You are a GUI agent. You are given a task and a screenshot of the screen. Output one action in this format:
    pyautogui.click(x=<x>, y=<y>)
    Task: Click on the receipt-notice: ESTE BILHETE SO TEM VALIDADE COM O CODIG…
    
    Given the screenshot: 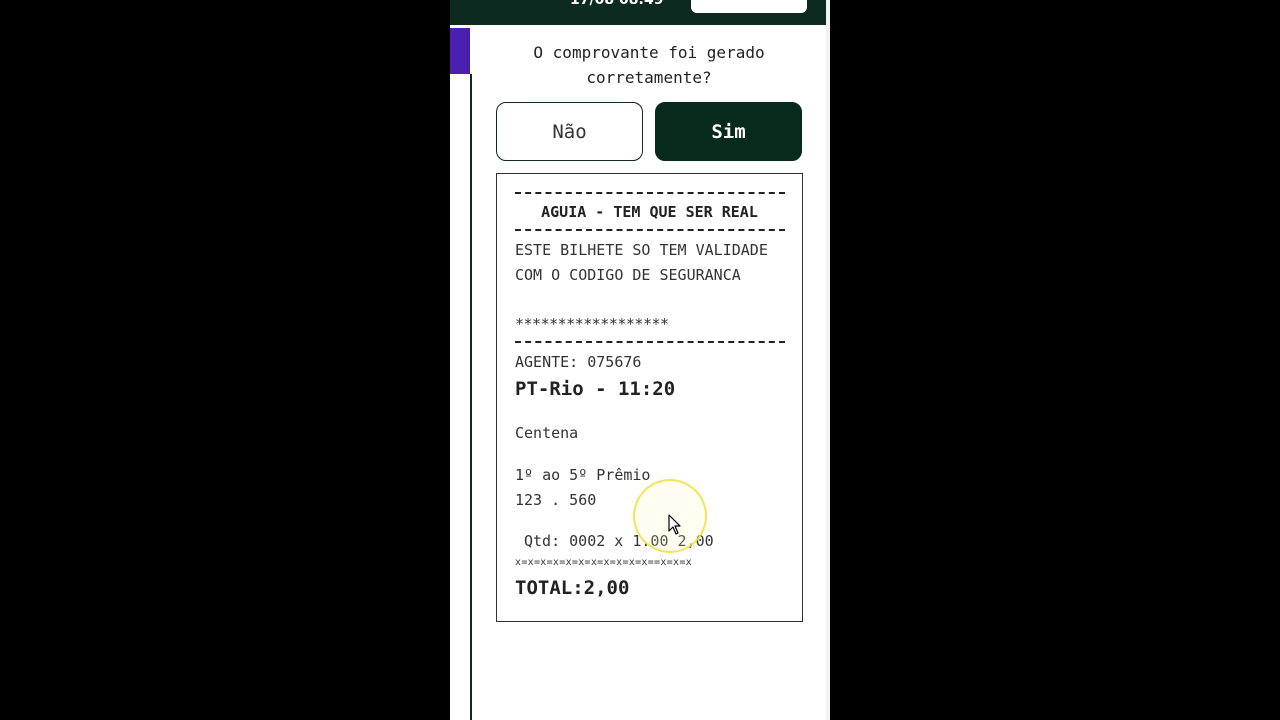 What is the action you would take?
    pyautogui.click(x=641, y=262)
    